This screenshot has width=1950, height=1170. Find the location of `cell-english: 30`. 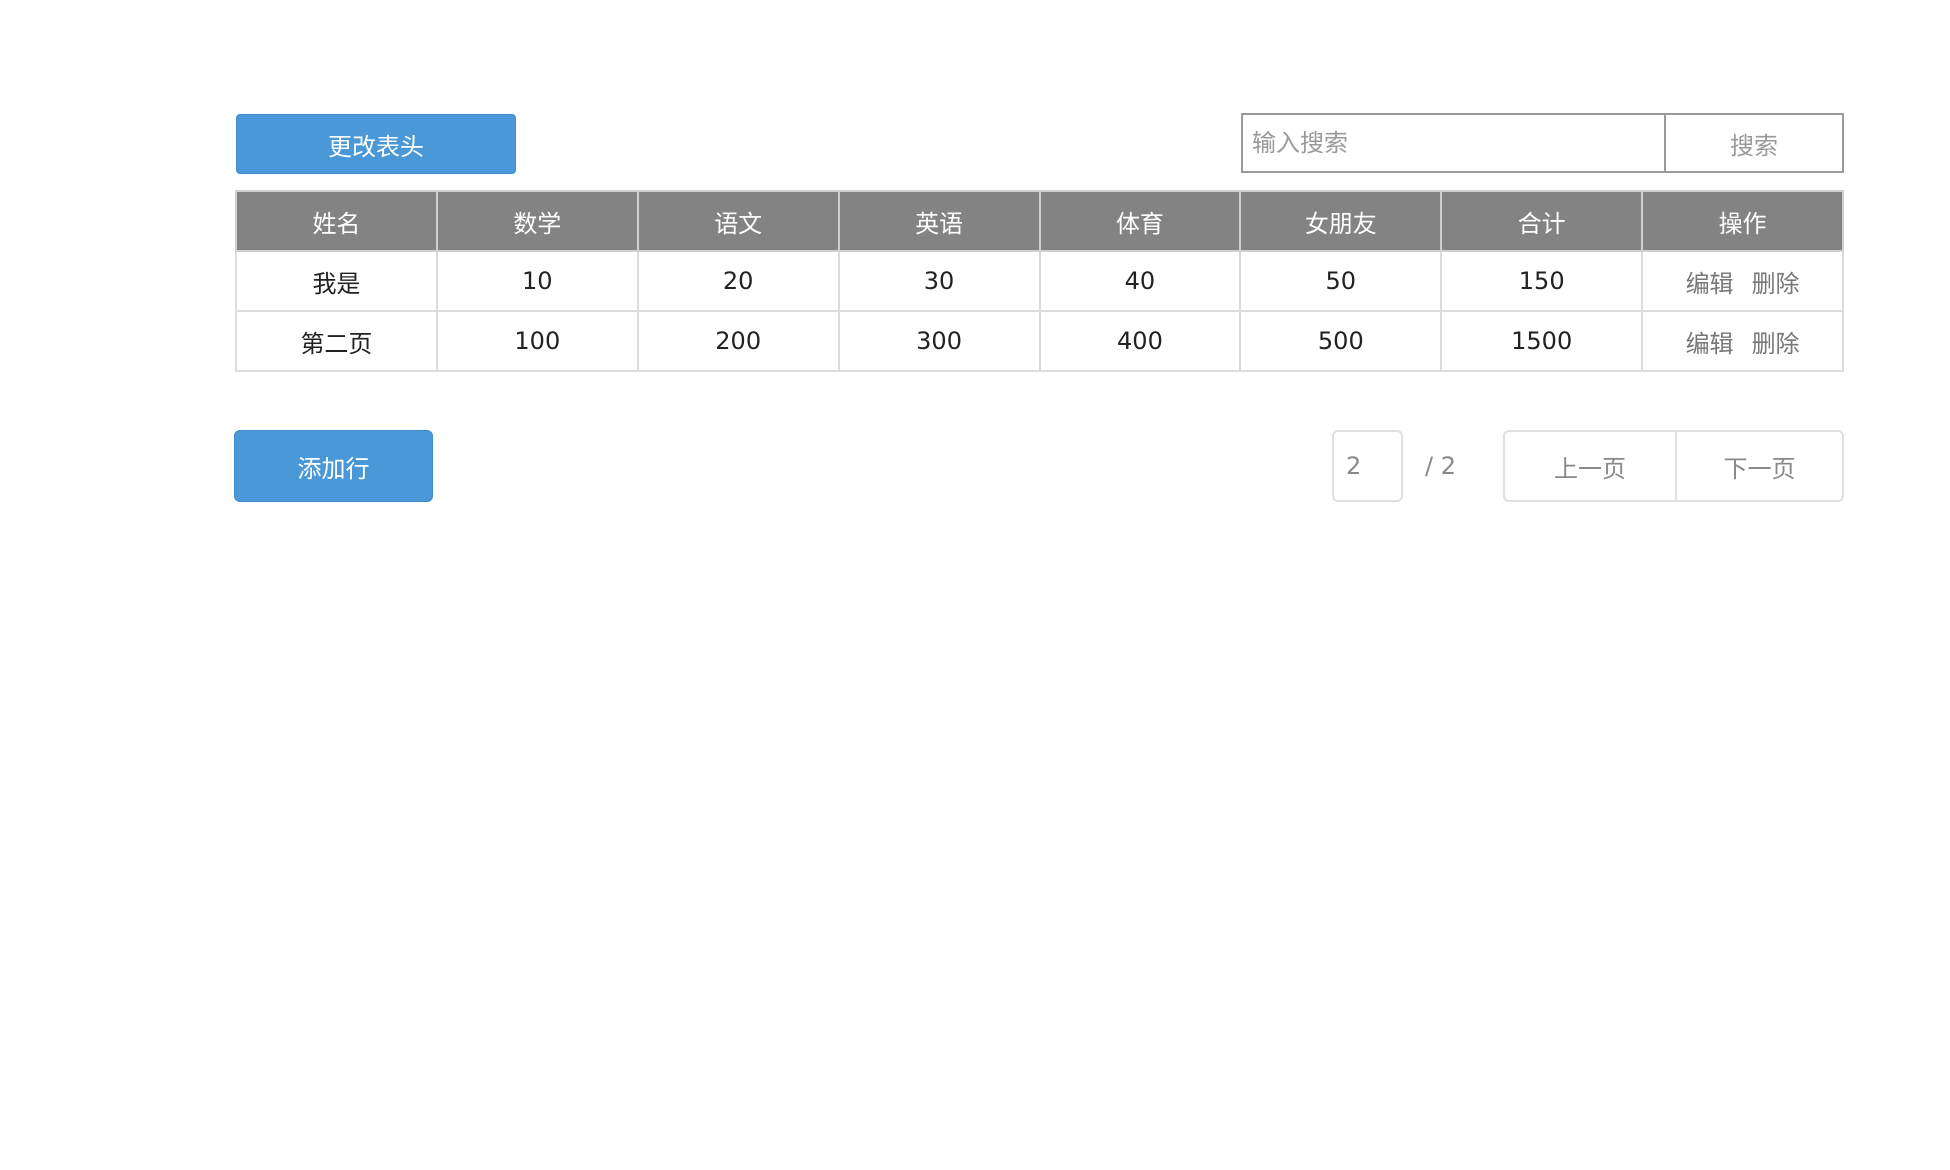

cell-english: 30 is located at coordinates (939, 281).